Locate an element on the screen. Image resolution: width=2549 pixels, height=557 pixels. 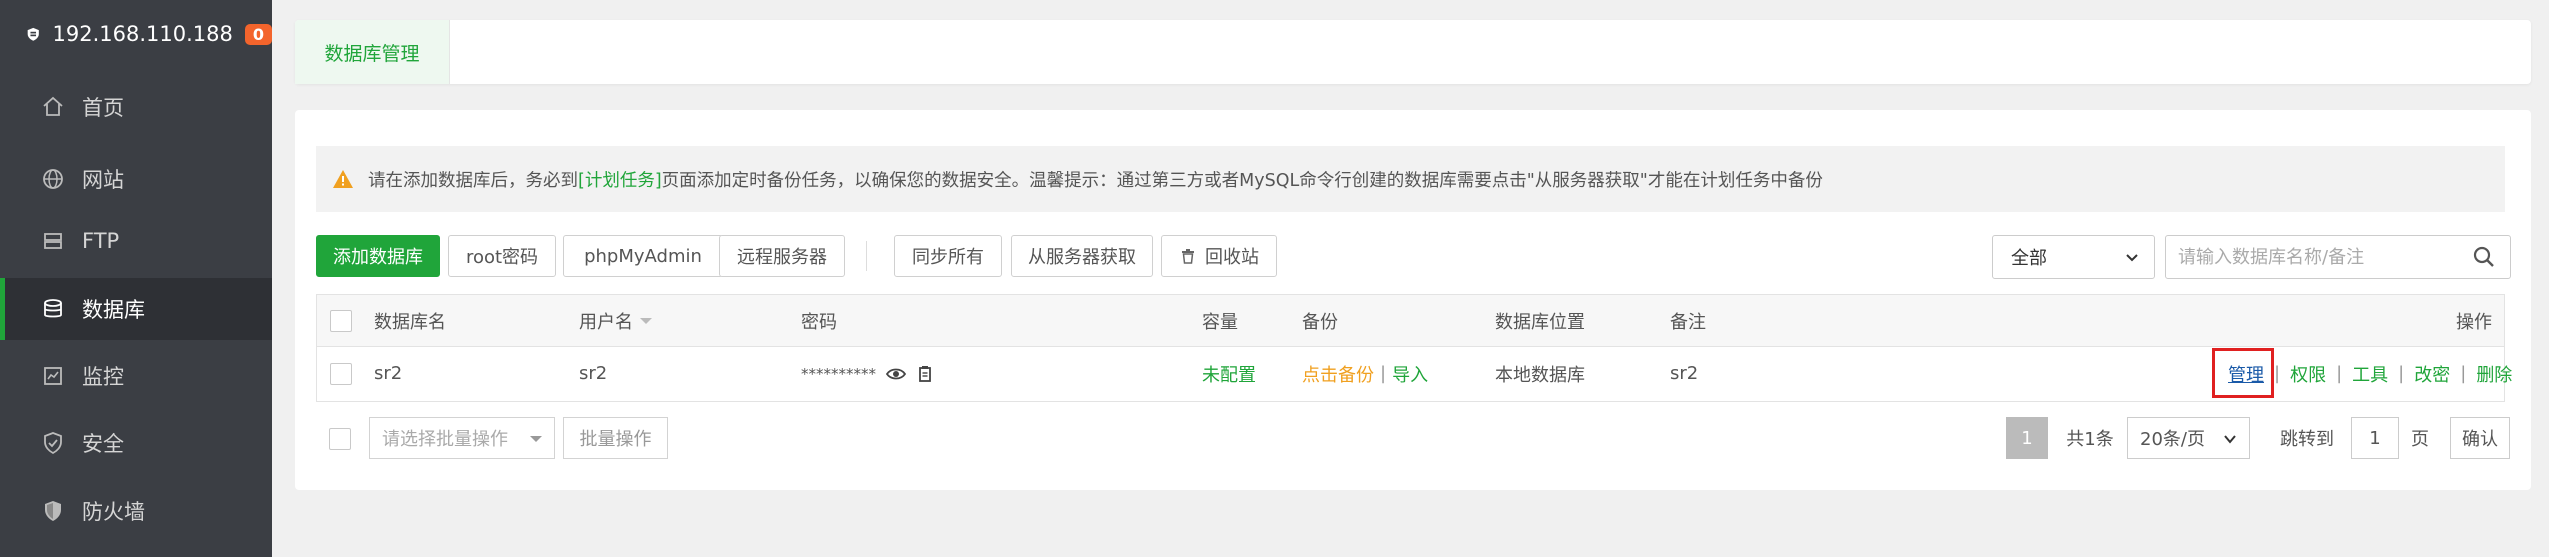
globe-icon is located at coordinates (53, 179).